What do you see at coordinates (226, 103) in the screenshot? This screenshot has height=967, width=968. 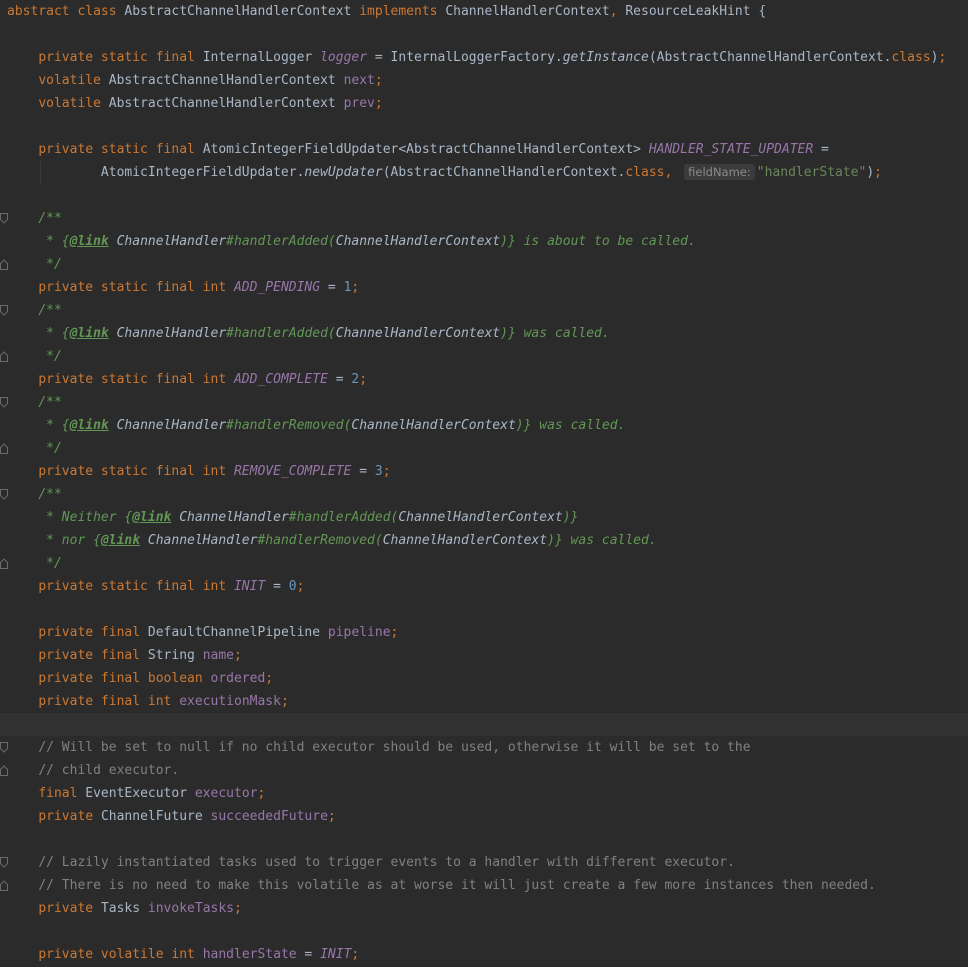 I see `code-text: AbstractChannelHandlerContext` at bounding box center [226, 103].